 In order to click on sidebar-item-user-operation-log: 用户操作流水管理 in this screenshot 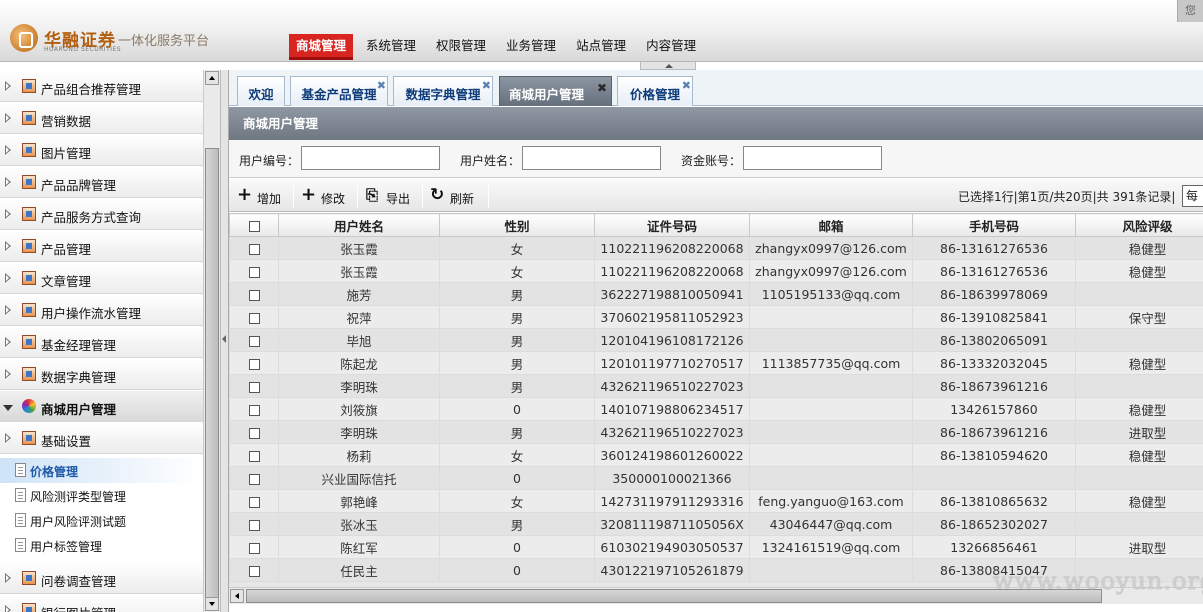, I will do `click(101, 310)`.